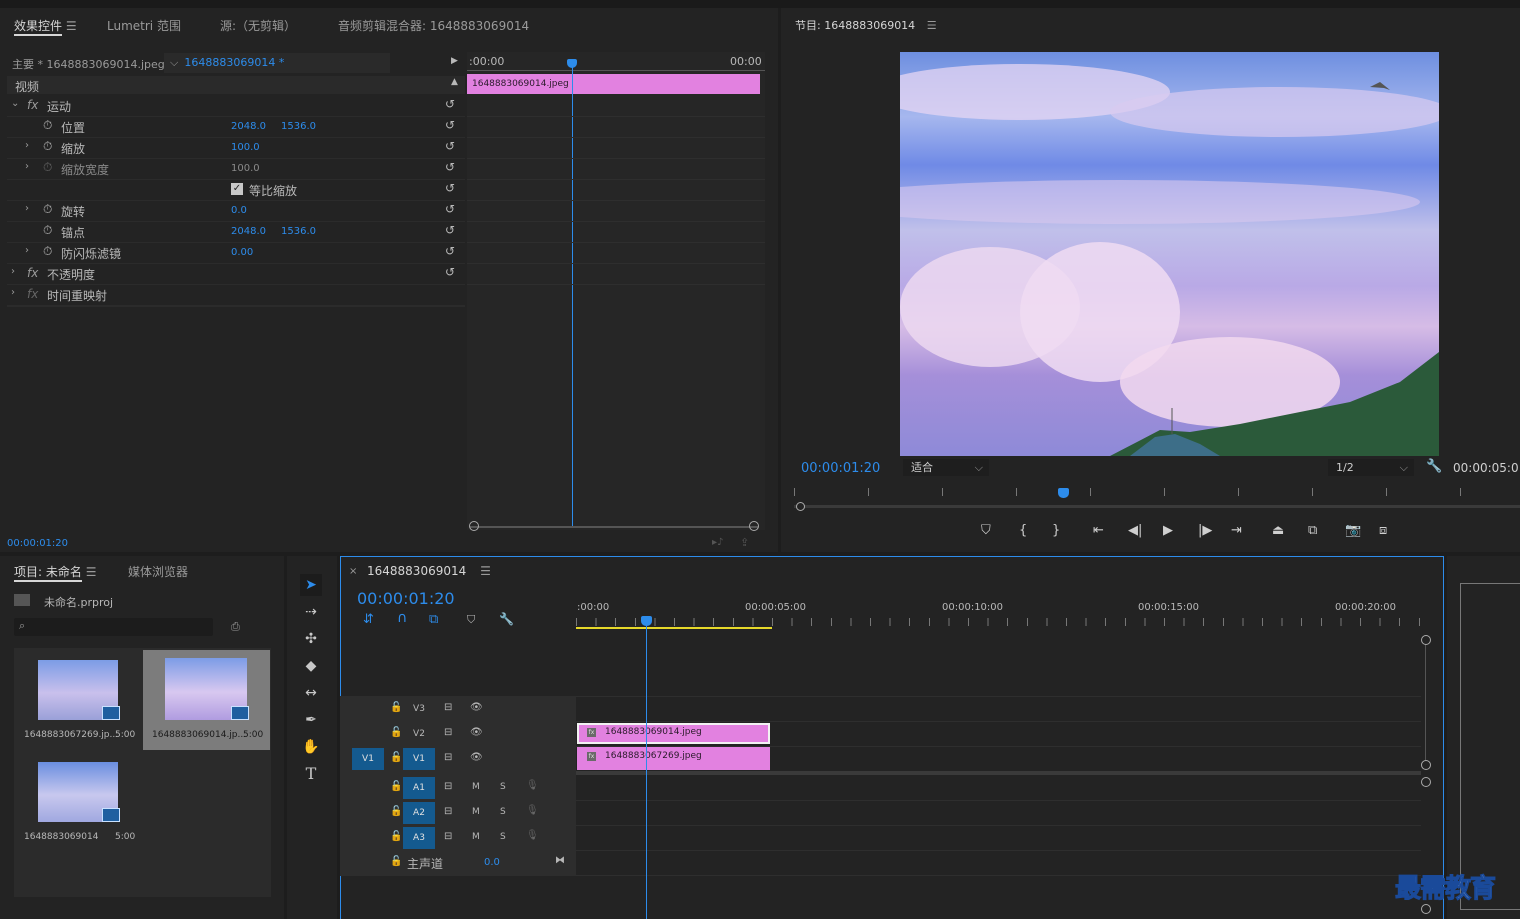 The height and width of the screenshot is (919, 1520). I want to click on go-to-in-icon: ⇤, so click(1098, 530).